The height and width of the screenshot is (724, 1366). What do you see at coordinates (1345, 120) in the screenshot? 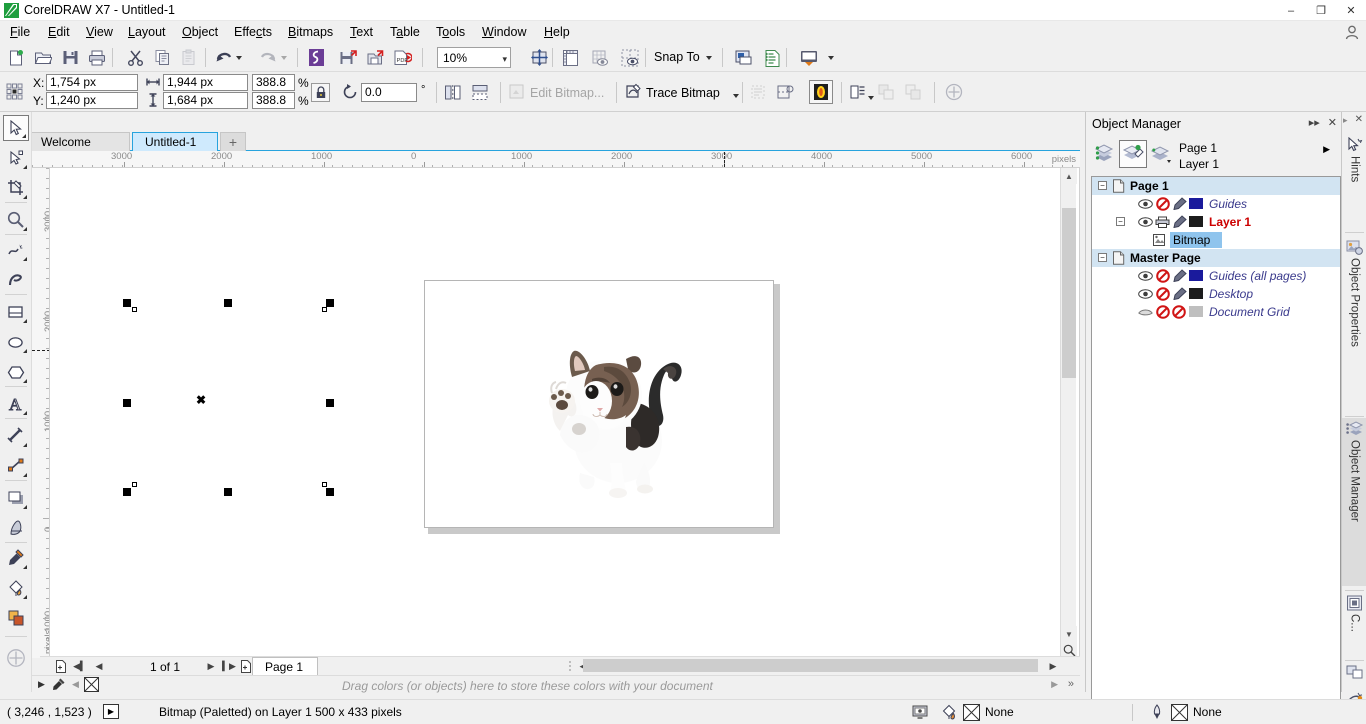
I see `tabstrip-expand-arrow: ▸` at bounding box center [1345, 120].